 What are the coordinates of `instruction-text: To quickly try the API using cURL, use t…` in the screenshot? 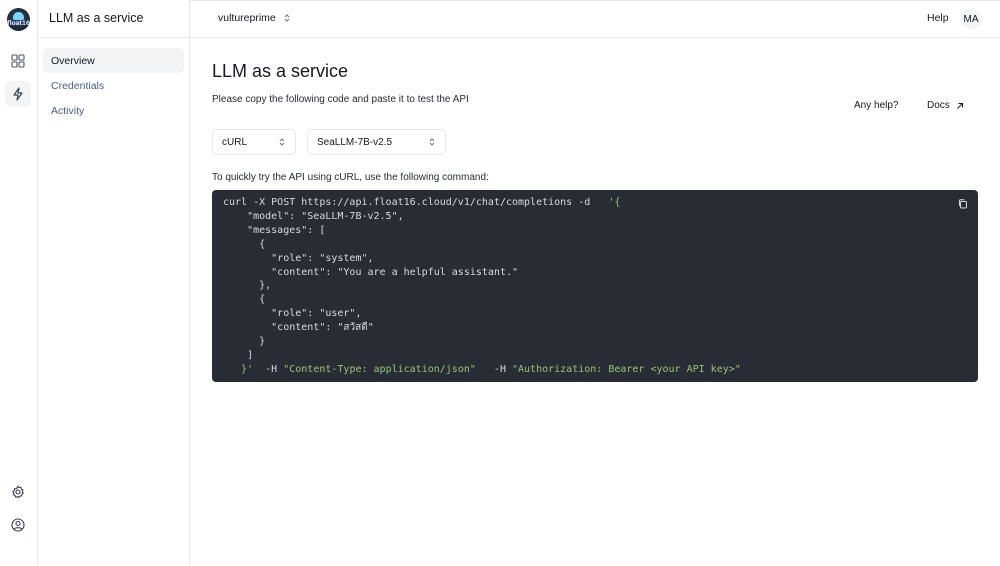 It's located at (350, 177).